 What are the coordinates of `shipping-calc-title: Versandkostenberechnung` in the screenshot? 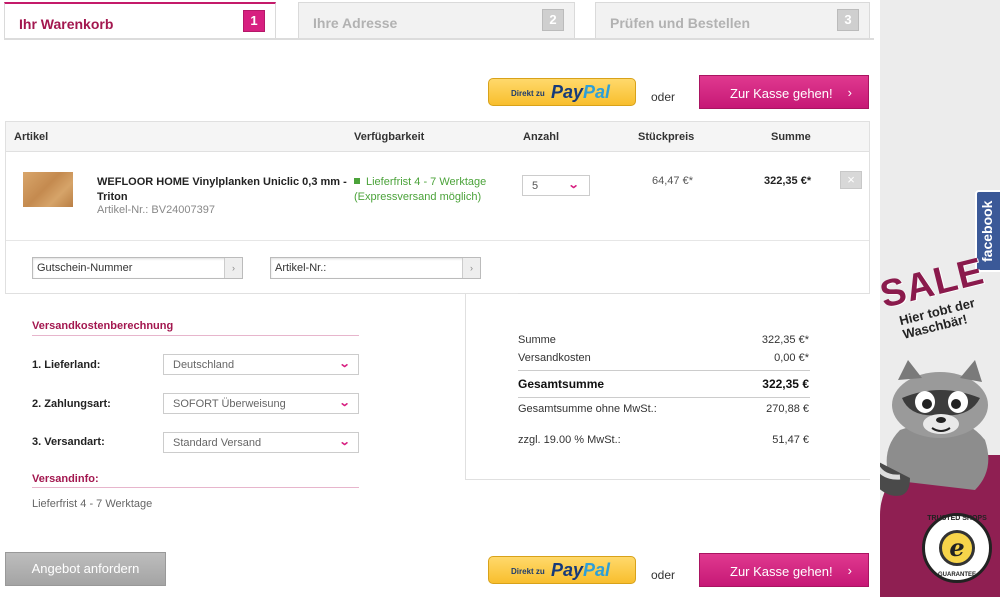 It's located at (103, 326).